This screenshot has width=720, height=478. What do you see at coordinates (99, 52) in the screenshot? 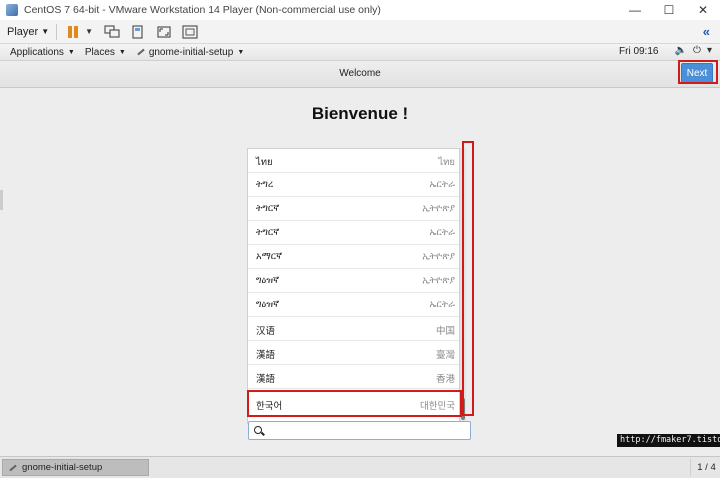
I see `places-menu-label: Places` at bounding box center [99, 52].